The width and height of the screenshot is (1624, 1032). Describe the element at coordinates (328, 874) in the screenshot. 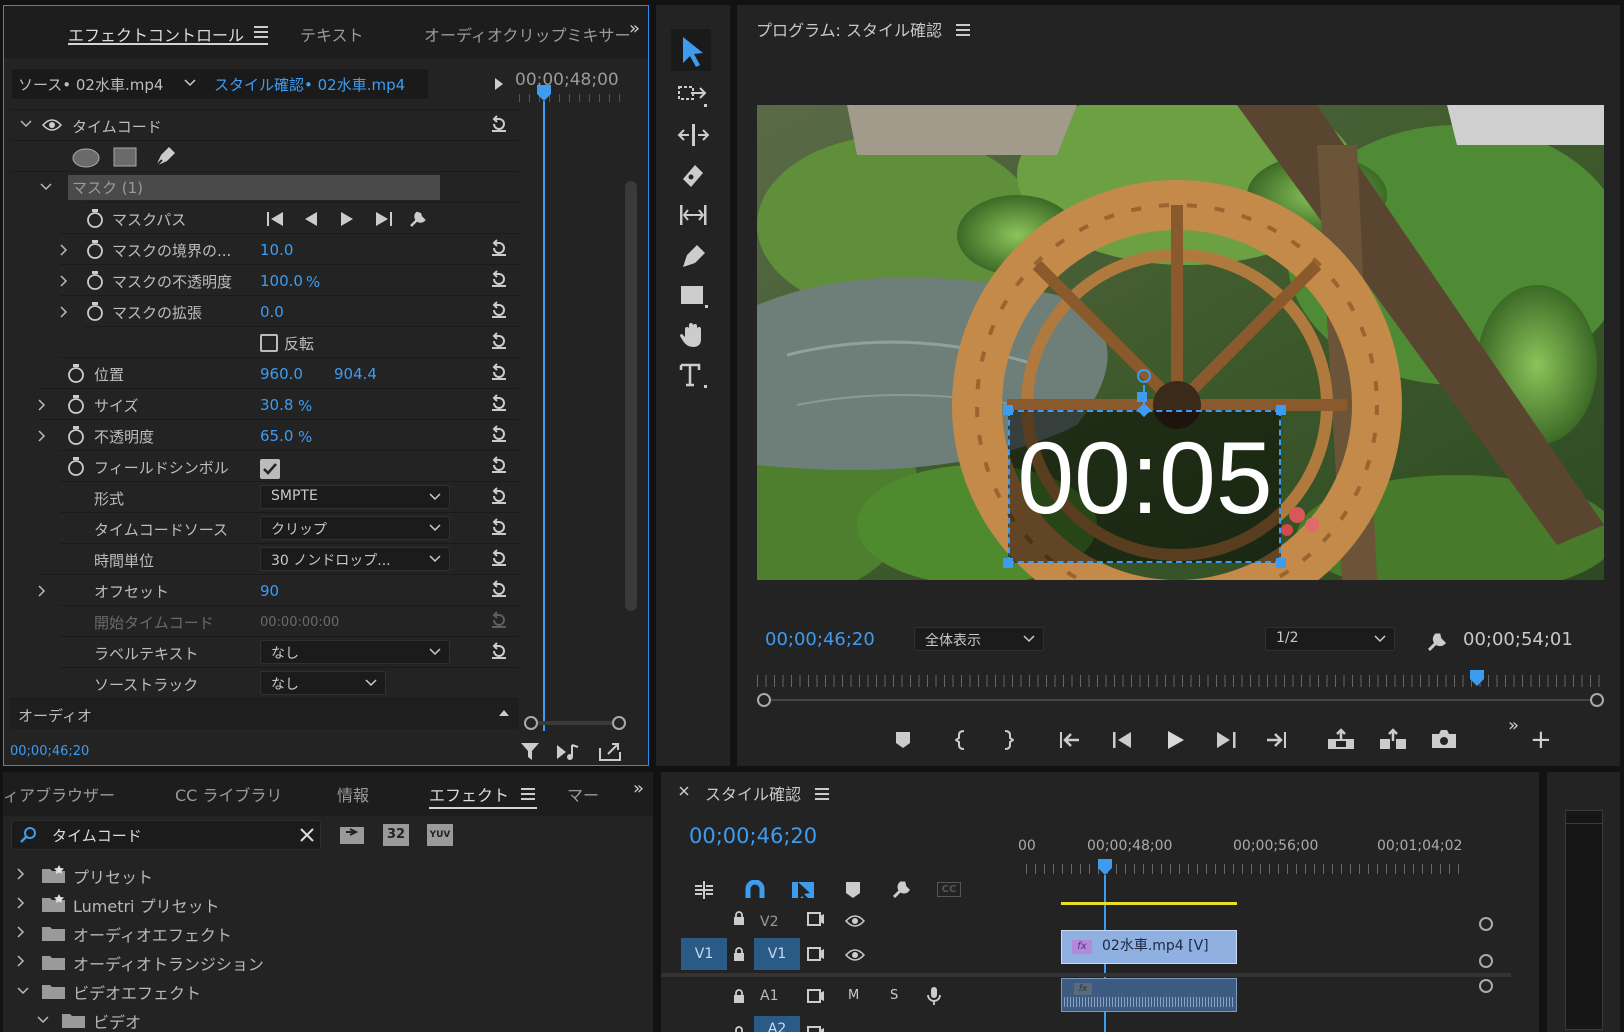

I see `effects-tree-item: プリセット` at that location.